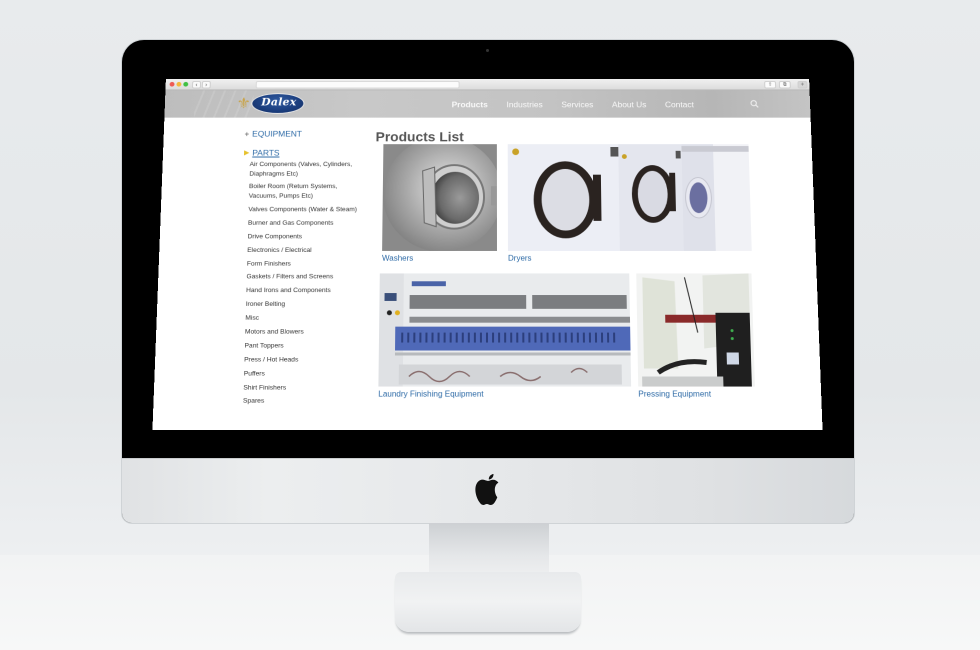 This screenshot has width=980, height=650. I want to click on maximize-window-button, so click(186, 84).